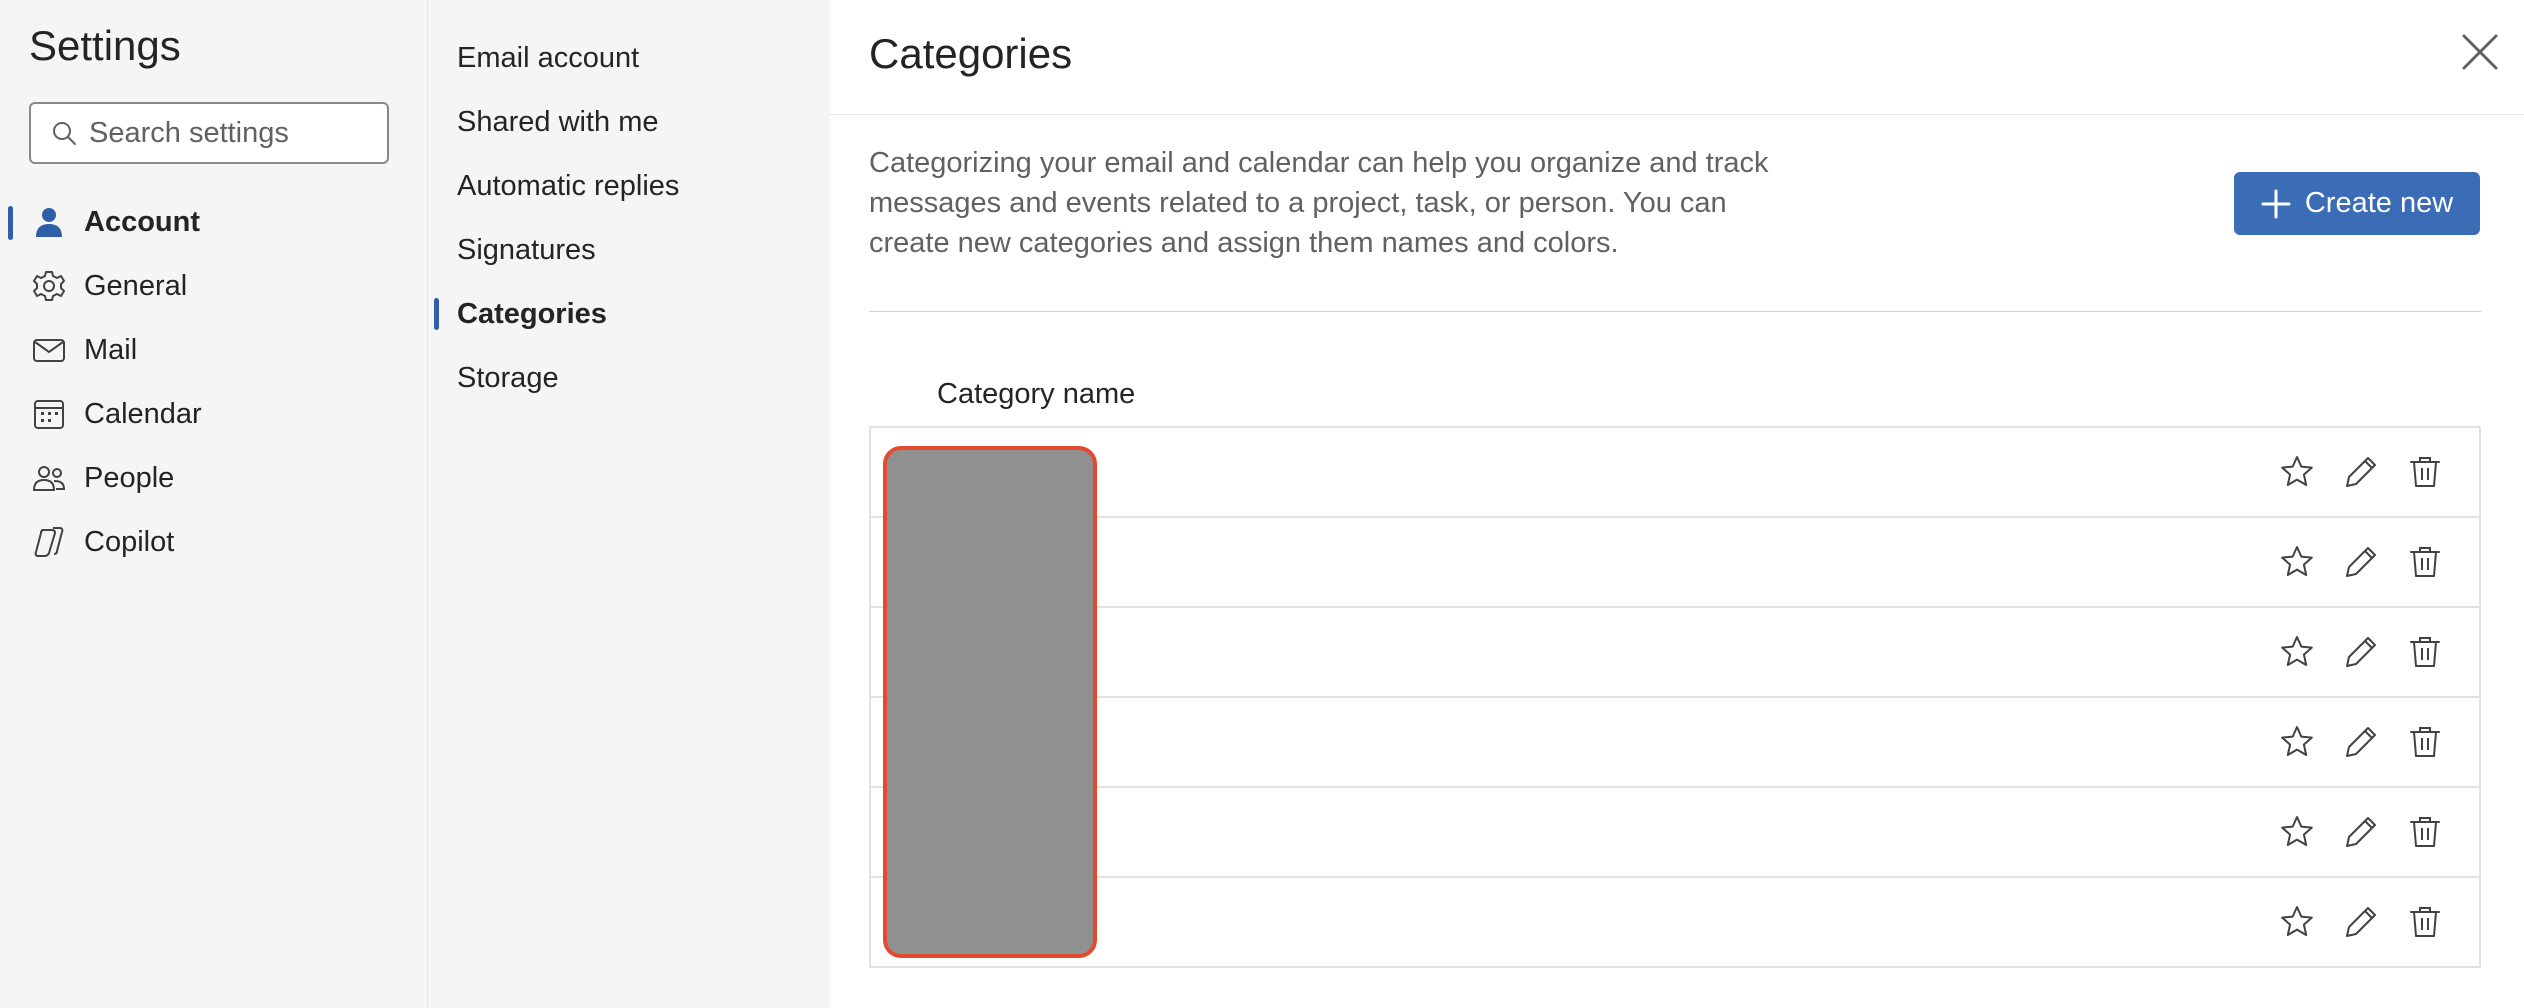 The width and height of the screenshot is (2524, 1008). Describe the element at coordinates (629, 58) in the screenshot. I see `subnav-item-email-account: Email account` at that location.